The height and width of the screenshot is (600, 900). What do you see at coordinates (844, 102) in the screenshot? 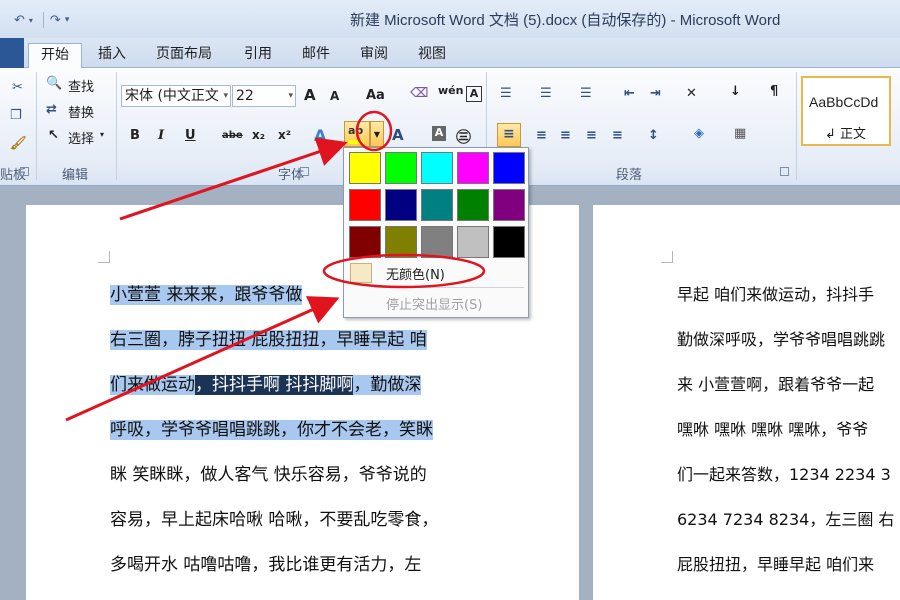
I see `style-sample-text: AaBbCcDd` at bounding box center [844, 102].